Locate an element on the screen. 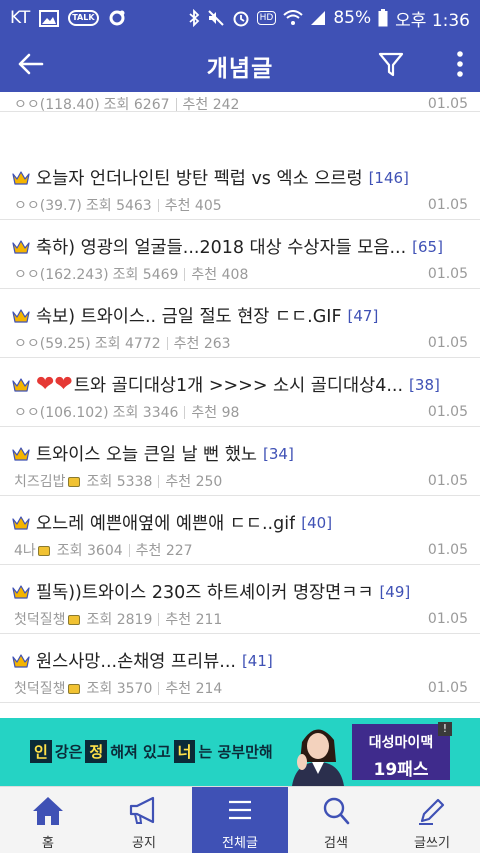 Image resolution: width=480 pixels, height=853 pixels. view-count: 조회 6267 is located at coordinates (136, 105).